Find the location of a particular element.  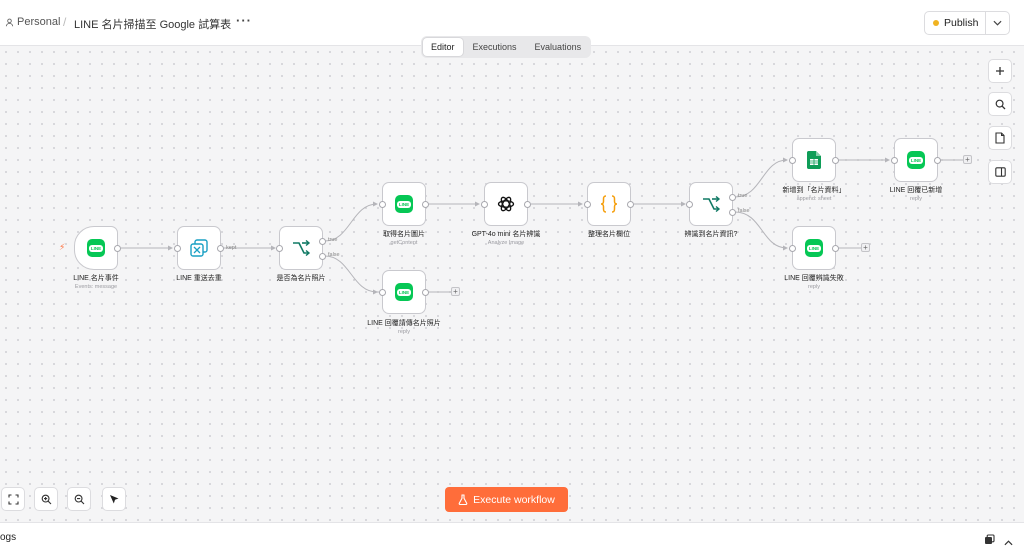

node-reply-failed: LINE is located at coordinates (814, 248).